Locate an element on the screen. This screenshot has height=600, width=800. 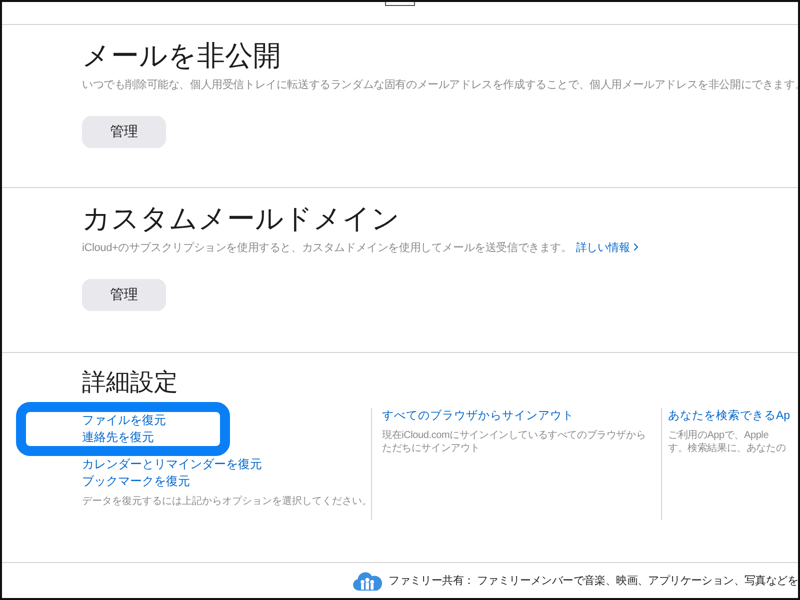
restore-note: データを復元するには上記からオプションを選択してください。 is located at coordinates (227, 501).